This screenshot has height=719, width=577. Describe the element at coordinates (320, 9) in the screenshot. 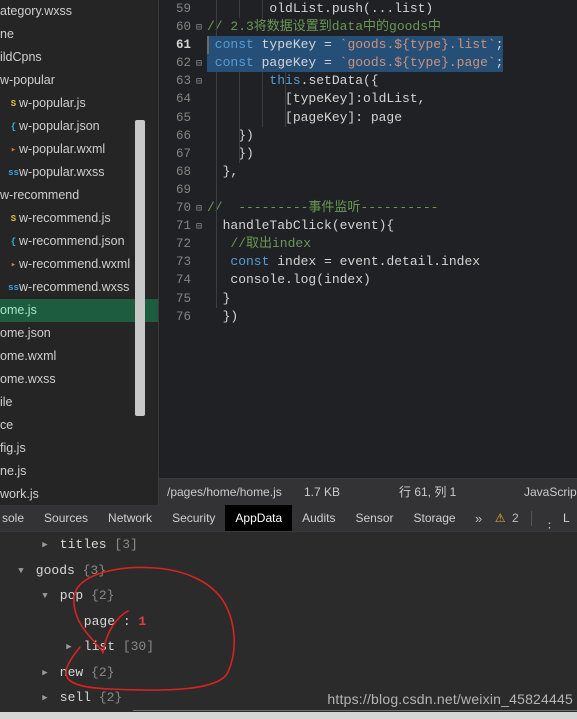

I see `code-text: oldList.push(...list)` at that location.